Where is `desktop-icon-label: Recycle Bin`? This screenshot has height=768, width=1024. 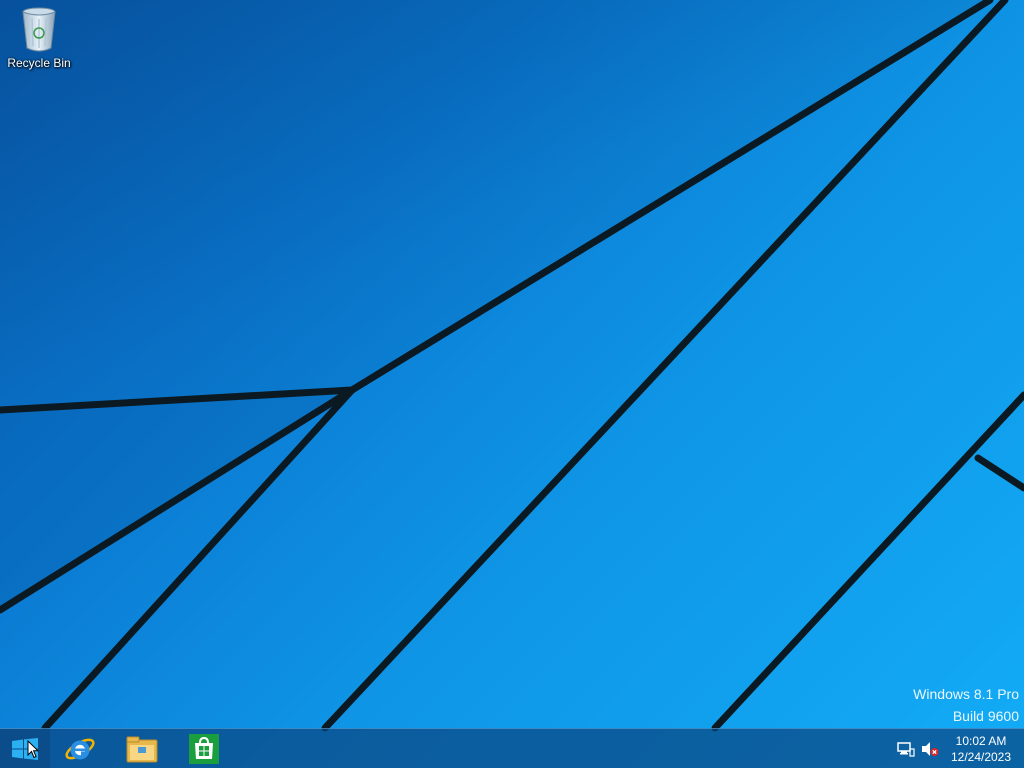 desktop-icon-label: Recycle Bin is located at coordinates (39, 63).